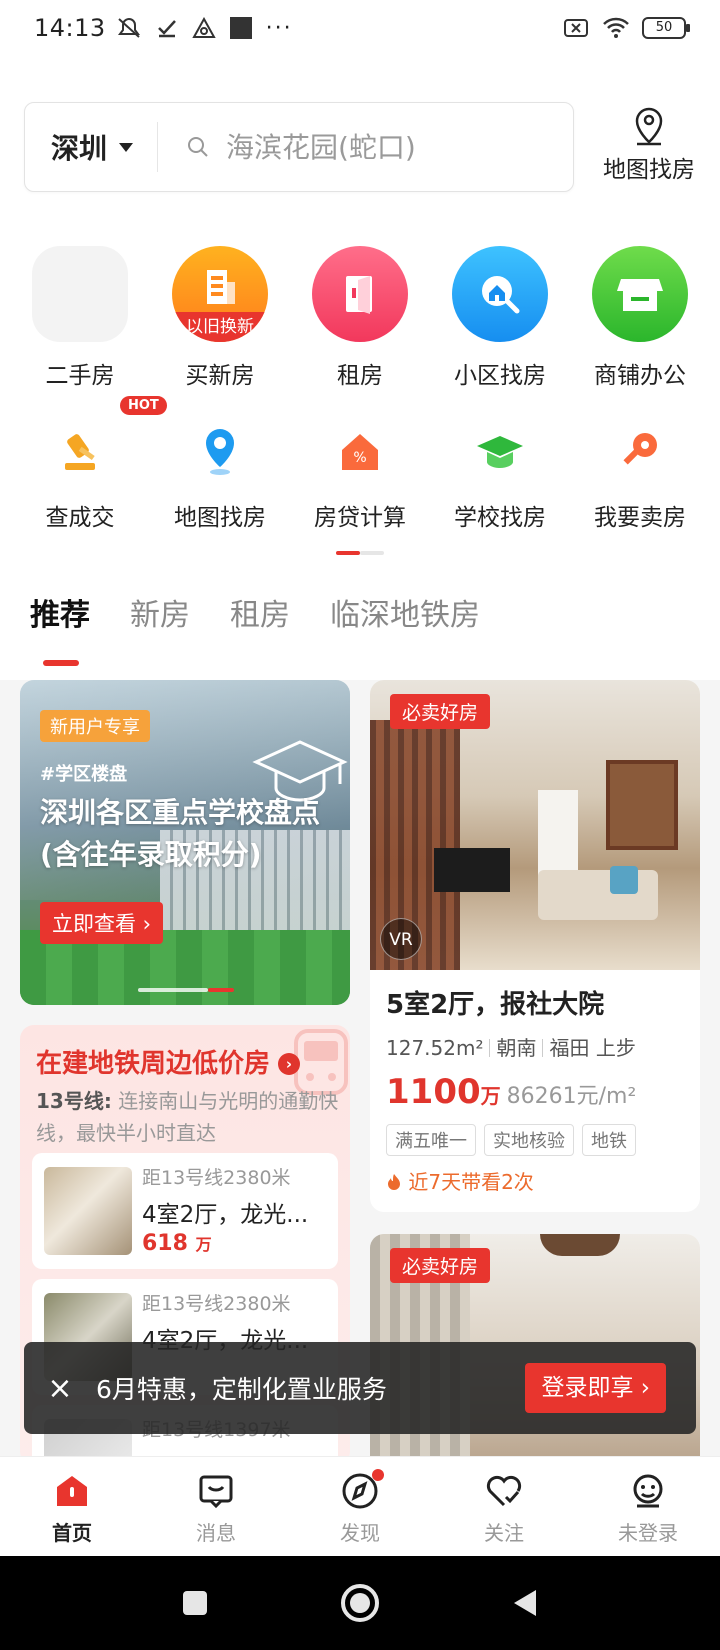 The height and width of the screenshot is (1650, 720). I want to click on tool-label: 我要卖房, so click(640, 518).